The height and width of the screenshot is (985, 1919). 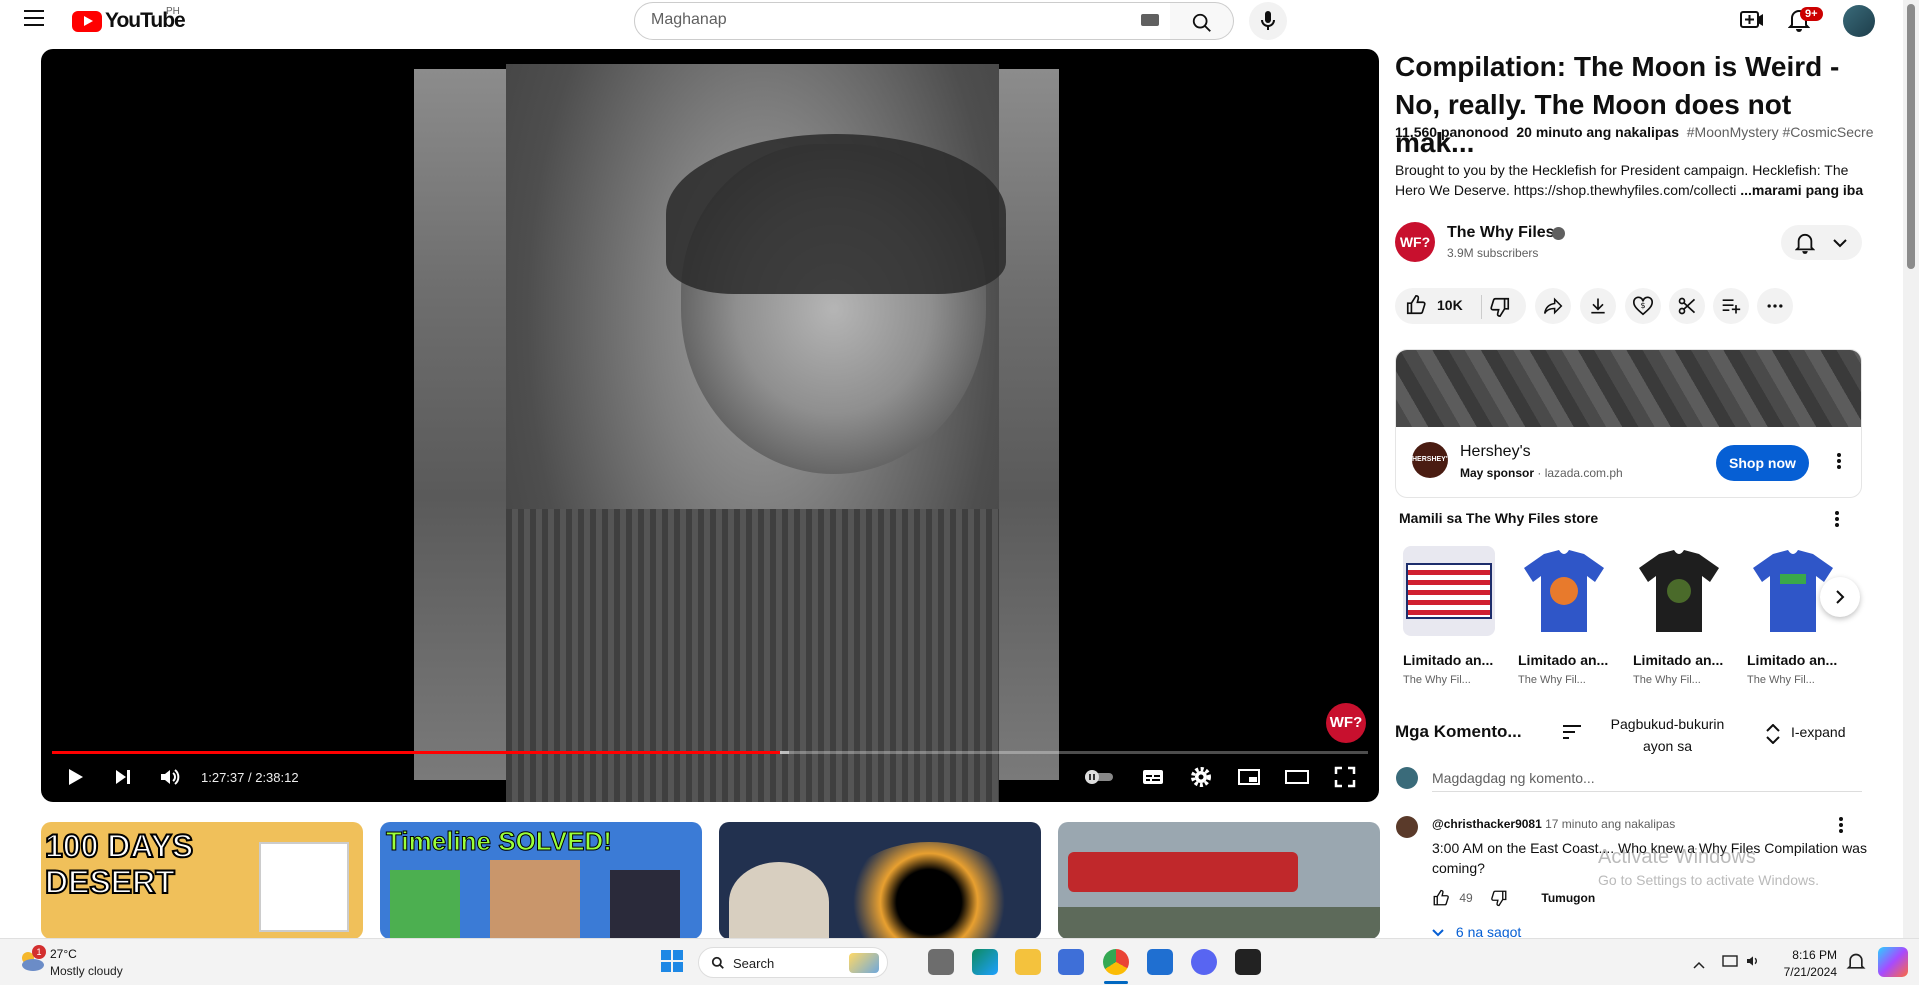 What do you see at coordinates (1248, 962) in the screenshot?
I see `app-icon` at bounding box center [1248, 962].